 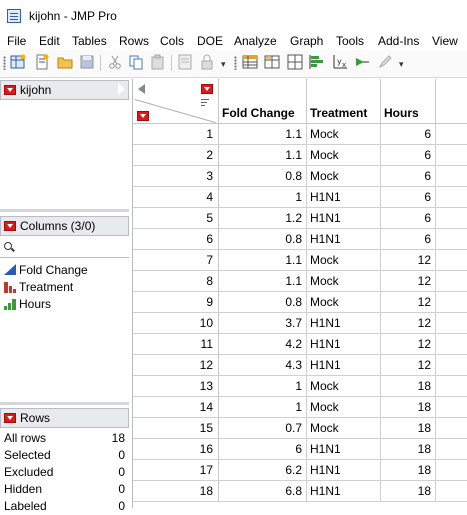 I want to click on row-number: 6, so click(x=176, y=239).